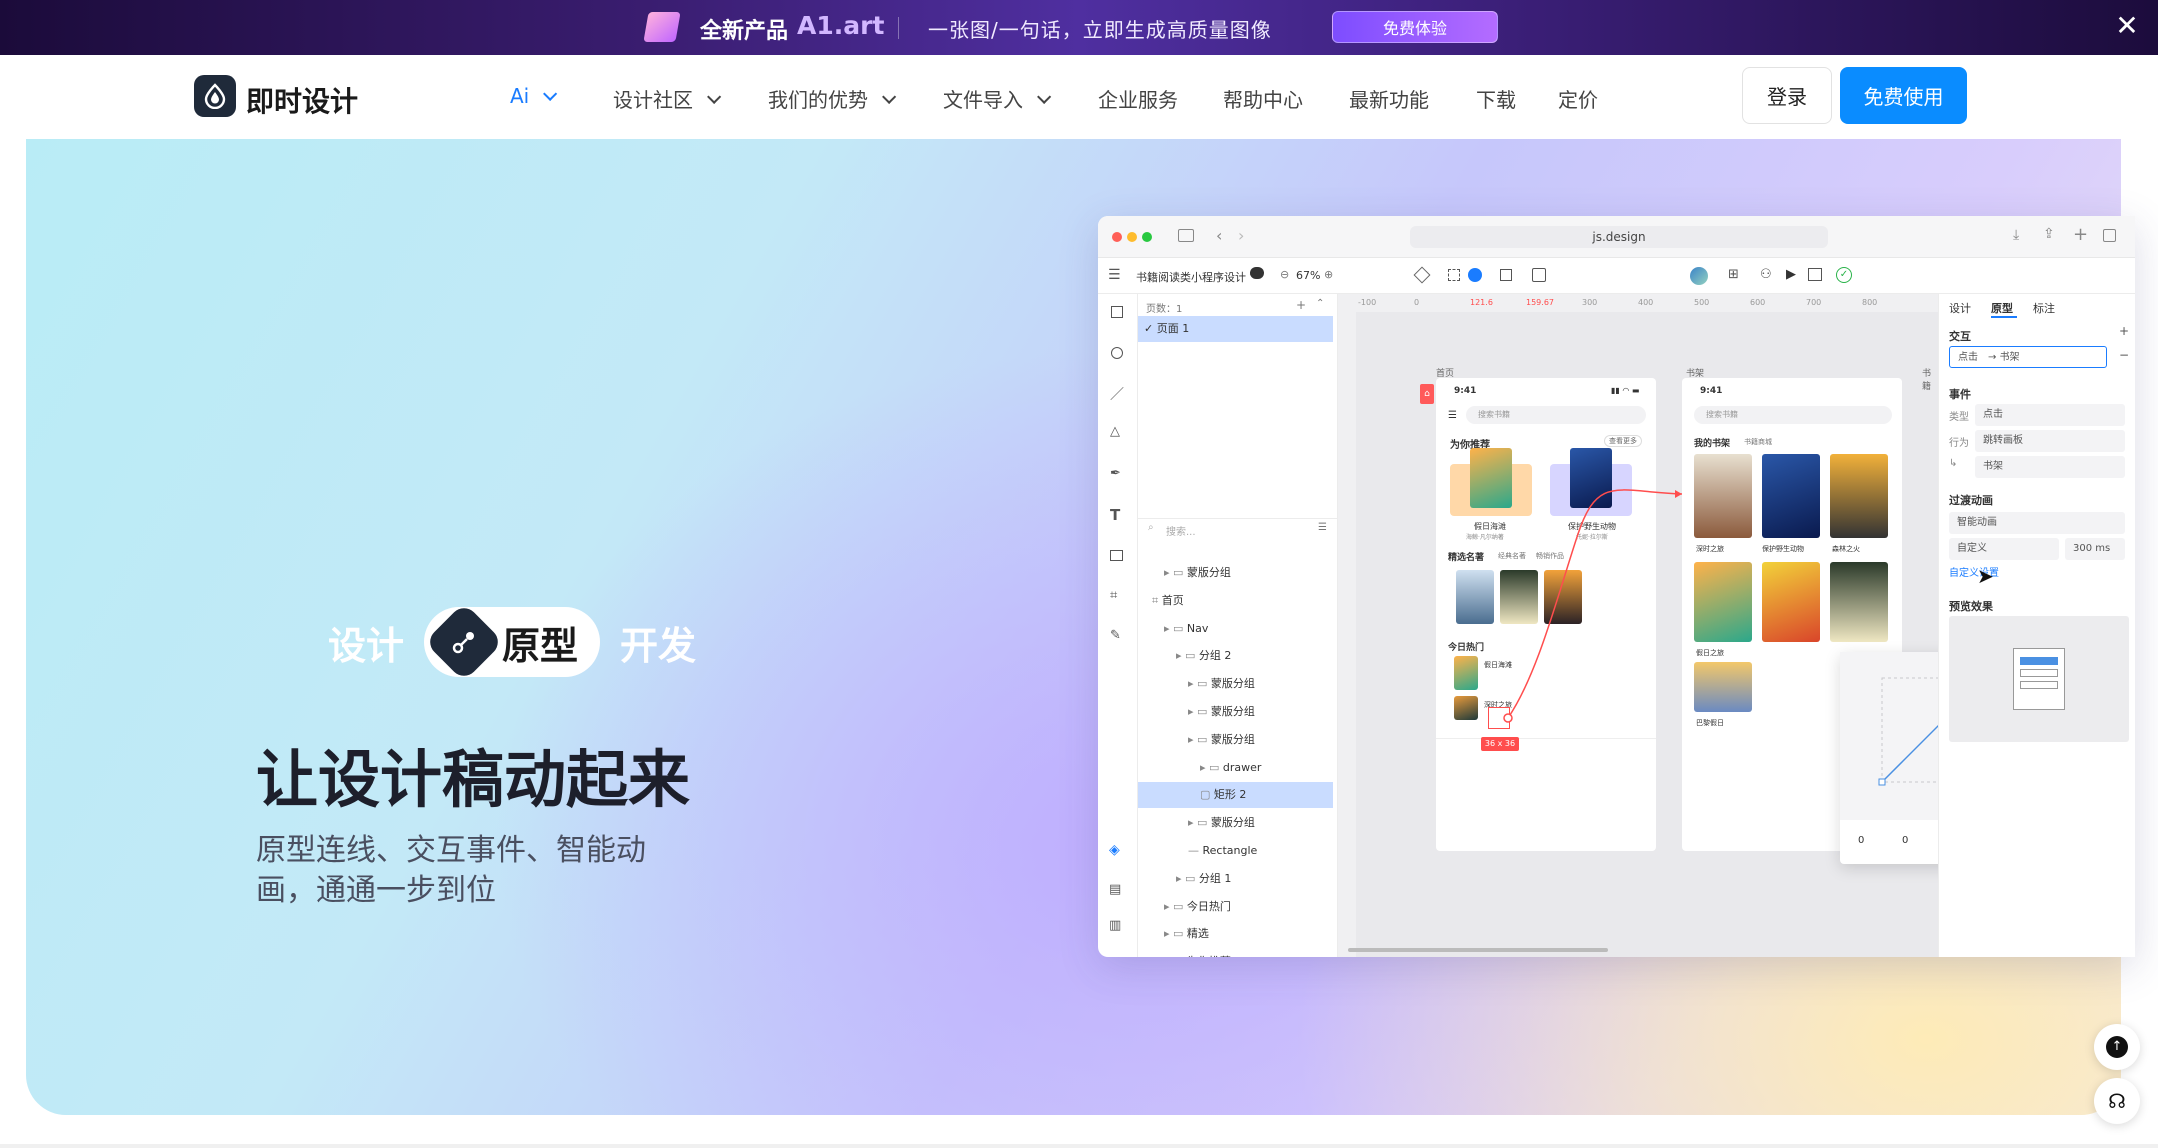  What do you see at coordinates (473, 779) in the screenshot?
I see `hero-title: 让设计稿动起来` at bounding box center [473, 779].